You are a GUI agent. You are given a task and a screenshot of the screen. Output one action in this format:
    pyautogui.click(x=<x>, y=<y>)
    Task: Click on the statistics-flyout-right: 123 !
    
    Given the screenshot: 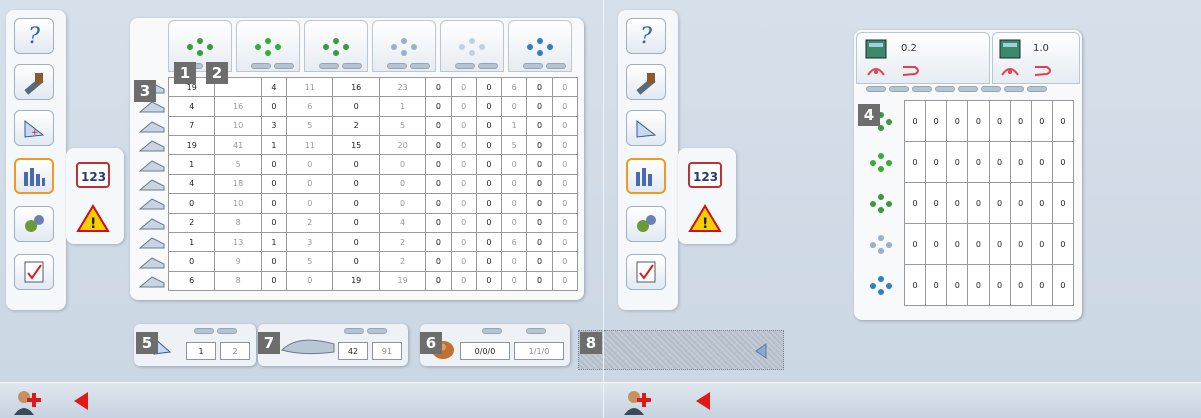 What is the action you would take?
    pyautogui.click(x=707, y=196)
    